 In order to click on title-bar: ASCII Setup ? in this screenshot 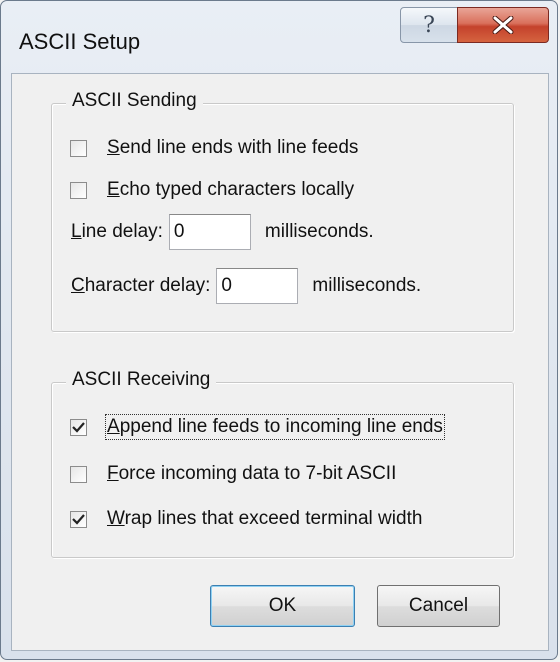, I will do `click(279, 38)`.